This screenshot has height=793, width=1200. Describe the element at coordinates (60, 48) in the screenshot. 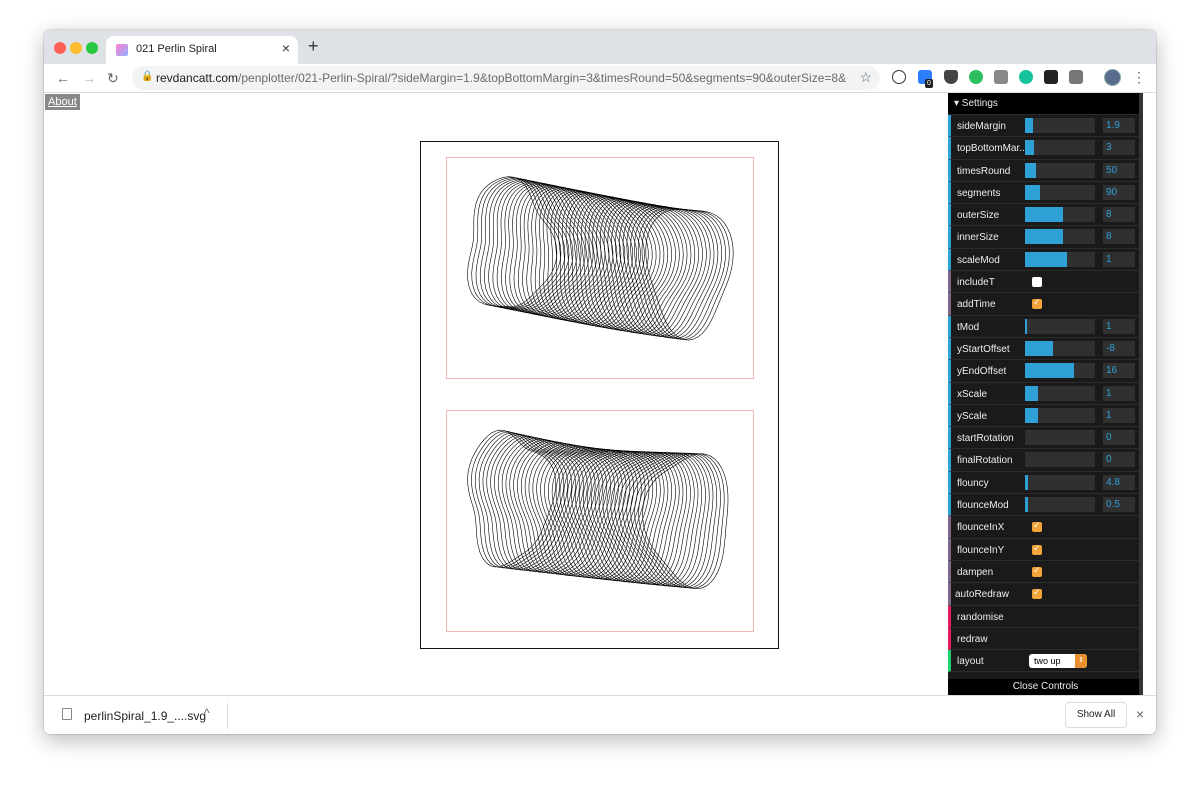

I see `close-window-button` at that location.